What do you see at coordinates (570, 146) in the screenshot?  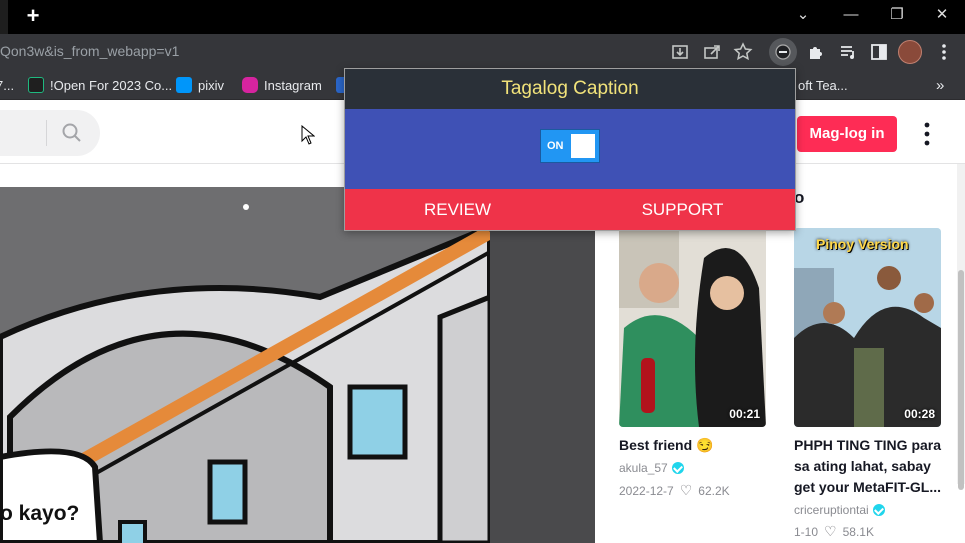 I see `caption-toggle: ON` at bounding box center [570, 146].